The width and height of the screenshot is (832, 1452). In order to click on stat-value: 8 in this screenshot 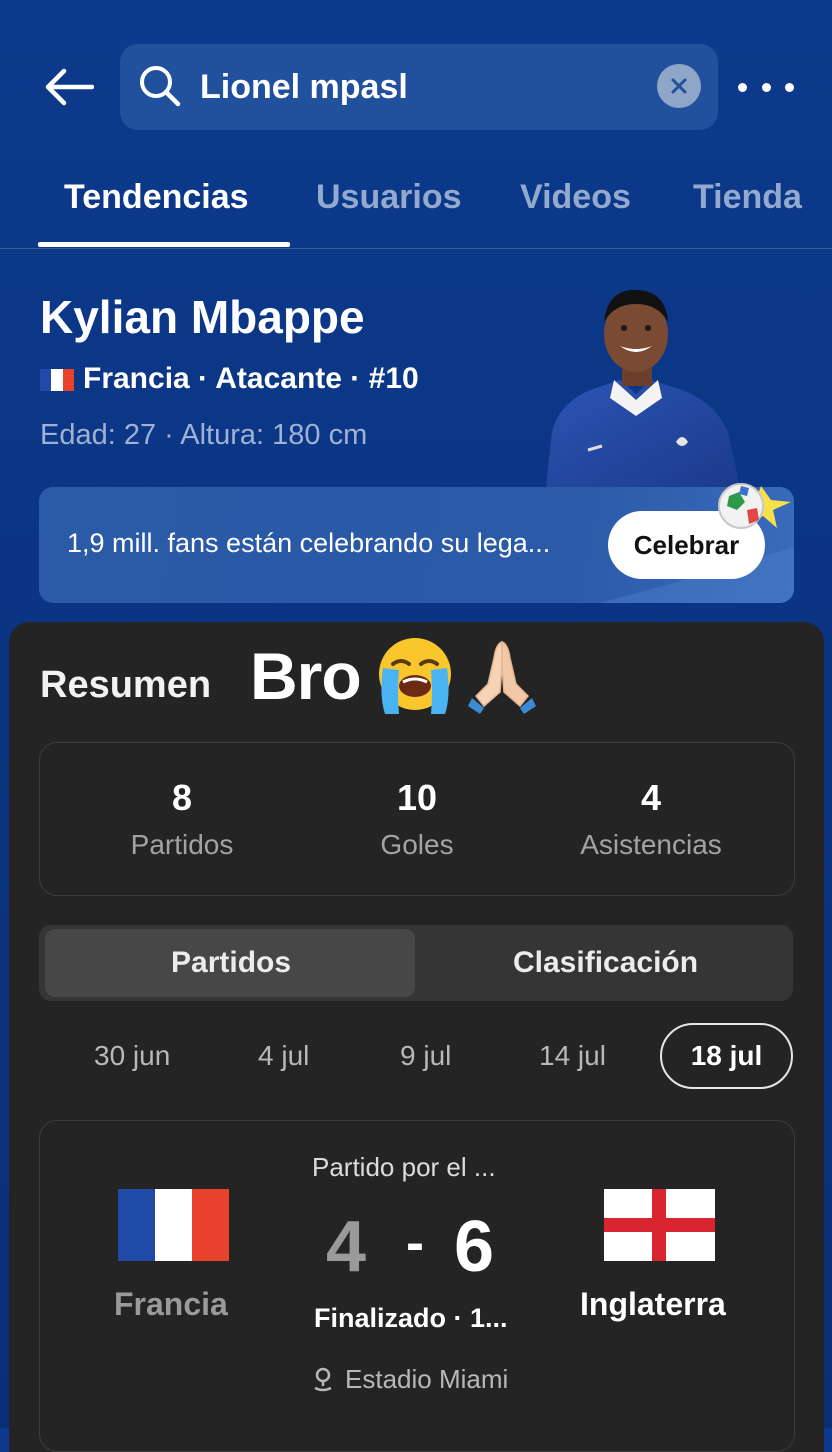, I will do `click(182, 797)`.